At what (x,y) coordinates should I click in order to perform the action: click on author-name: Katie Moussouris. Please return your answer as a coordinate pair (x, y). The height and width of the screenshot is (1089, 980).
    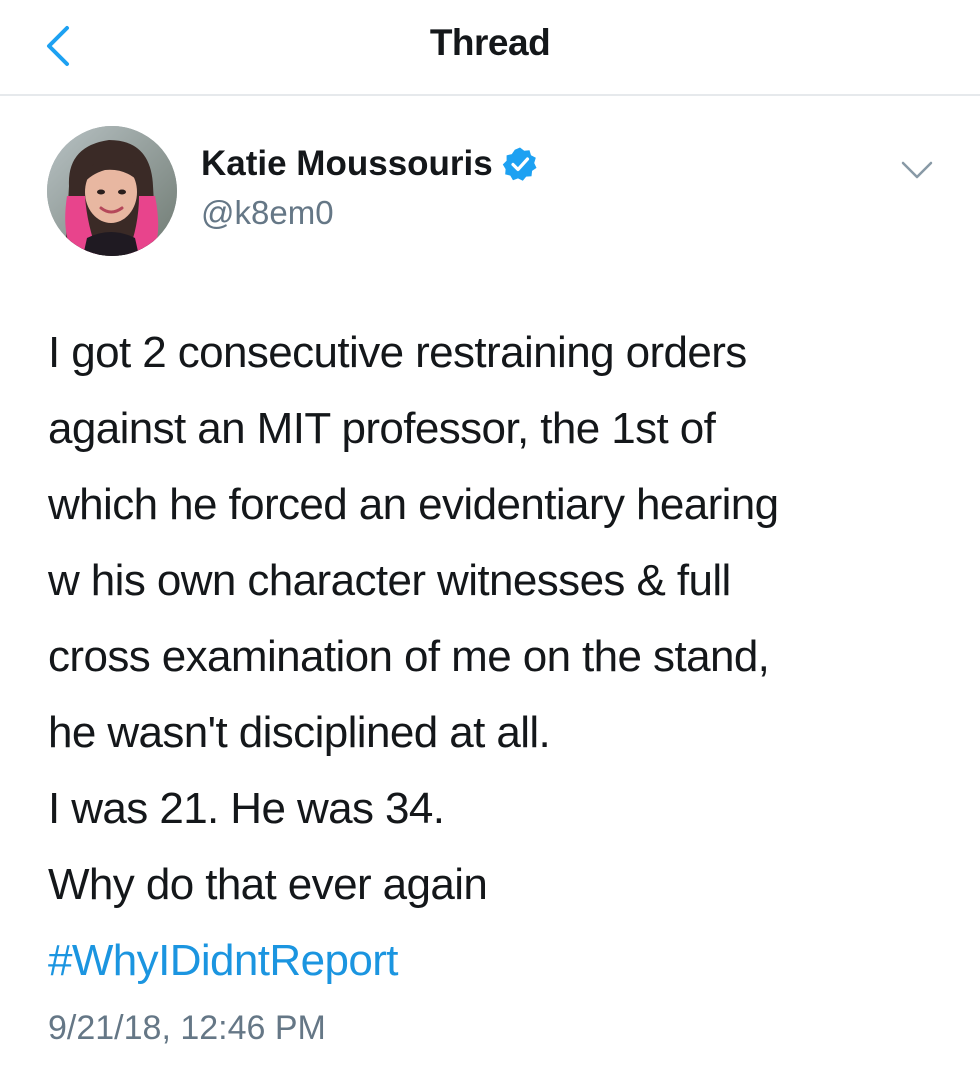
    Looking at the image, I should click on (369, 164).